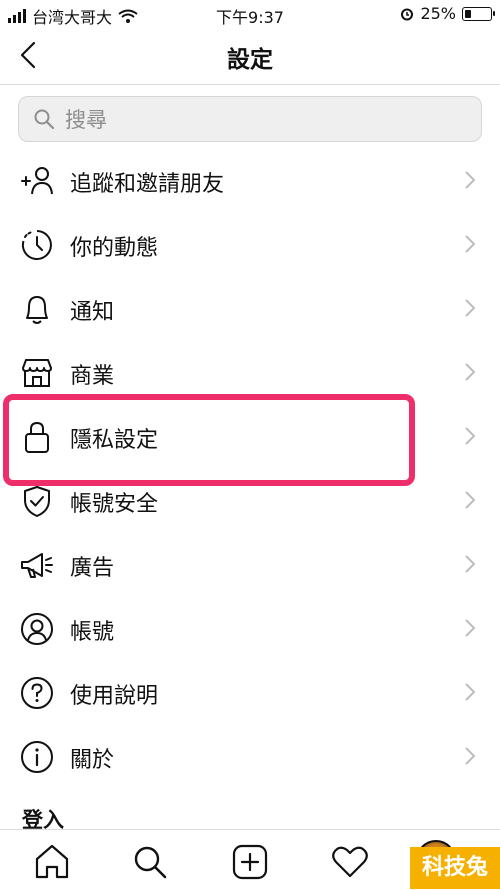 The width and height of the screenshot is (500, 890). I want to click on megaphone-icon, so click(37, 565).